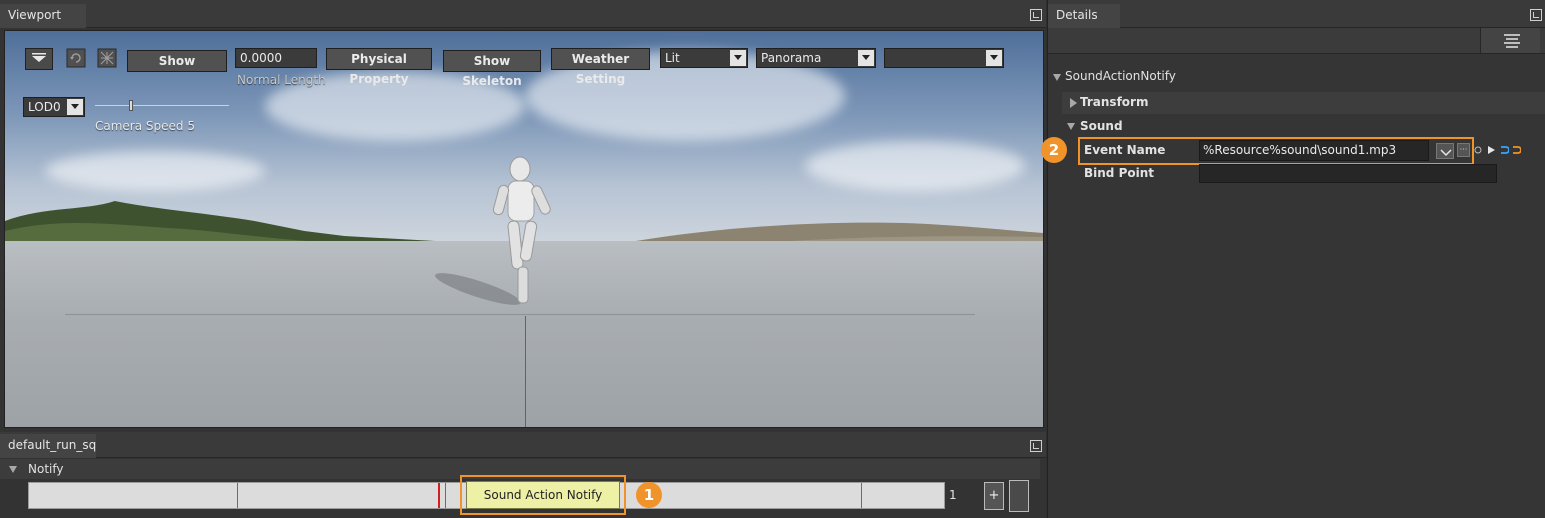 The height and width of the screenshot is (518, 1545). I want to click on sound-category: Sound, so click(1303, 127).